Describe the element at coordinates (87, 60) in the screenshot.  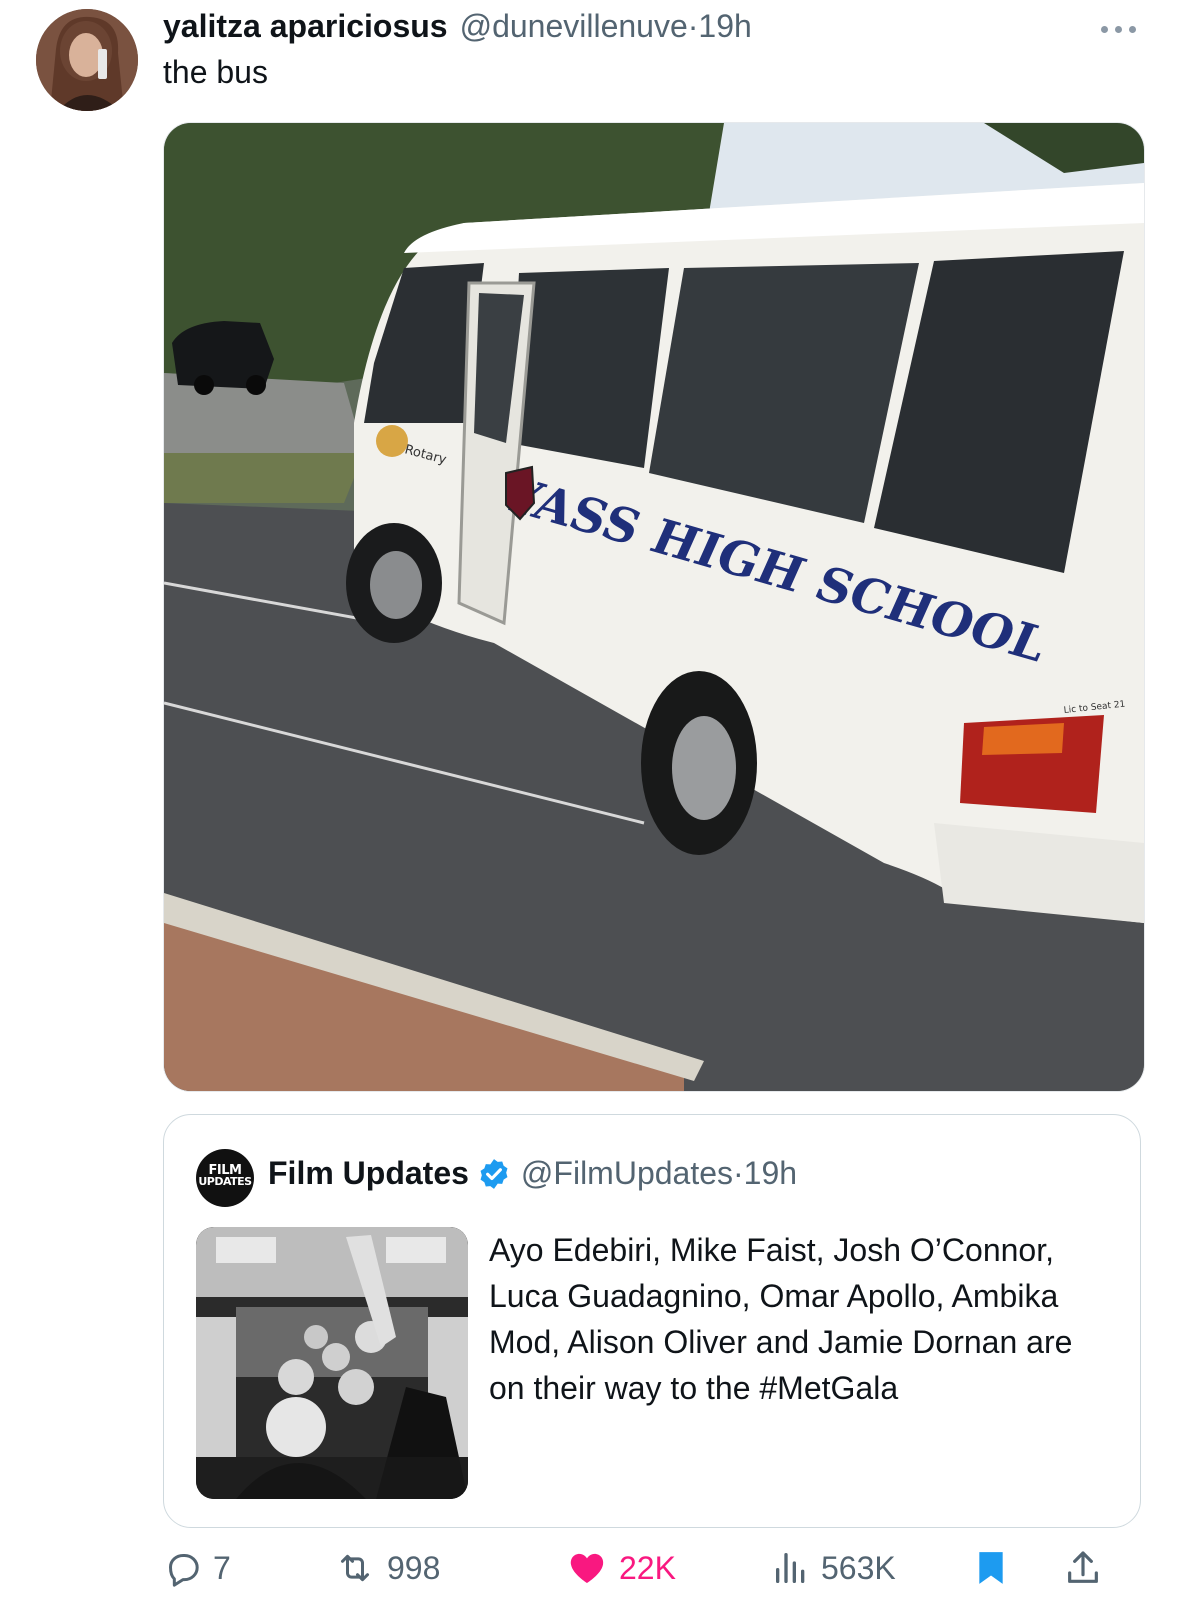
I see `author-avatar` at that location.